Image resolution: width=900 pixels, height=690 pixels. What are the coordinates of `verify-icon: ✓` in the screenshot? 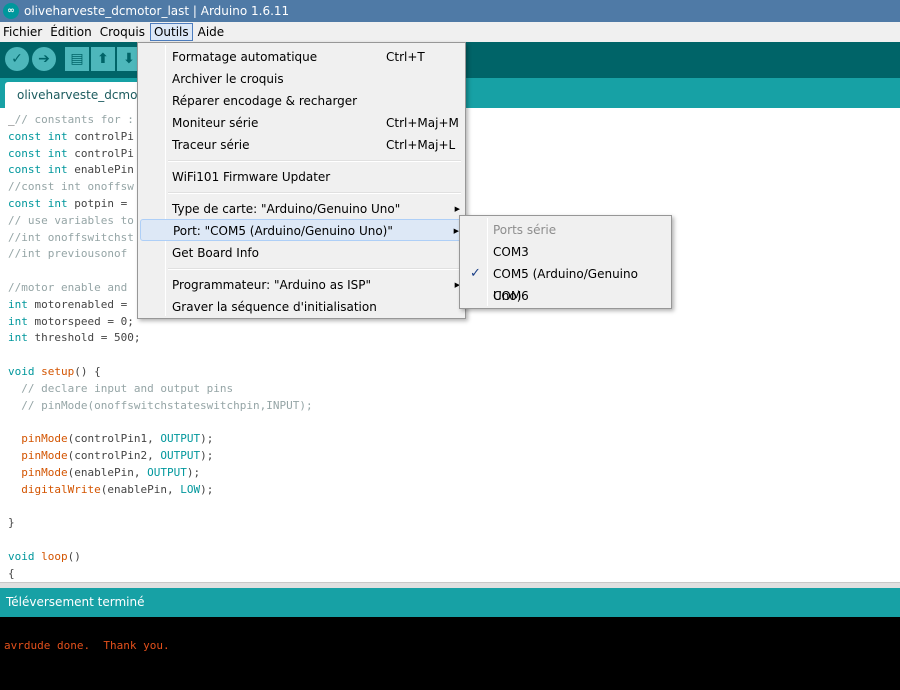 It's located at (17, 59).